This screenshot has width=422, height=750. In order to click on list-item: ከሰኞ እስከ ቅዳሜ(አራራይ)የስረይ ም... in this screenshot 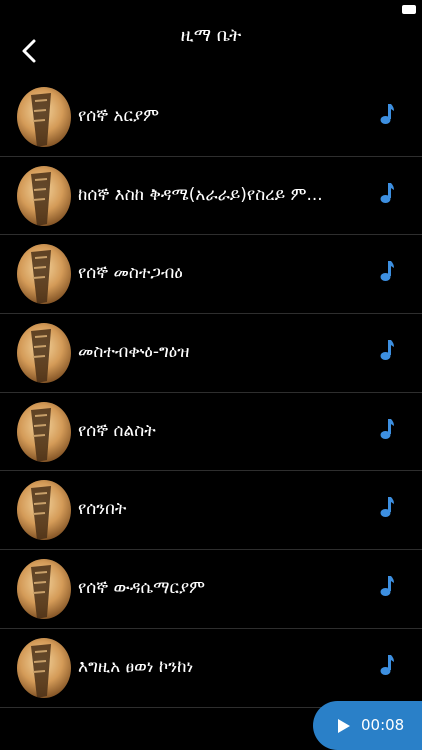, I will do `click(211, 196)`.